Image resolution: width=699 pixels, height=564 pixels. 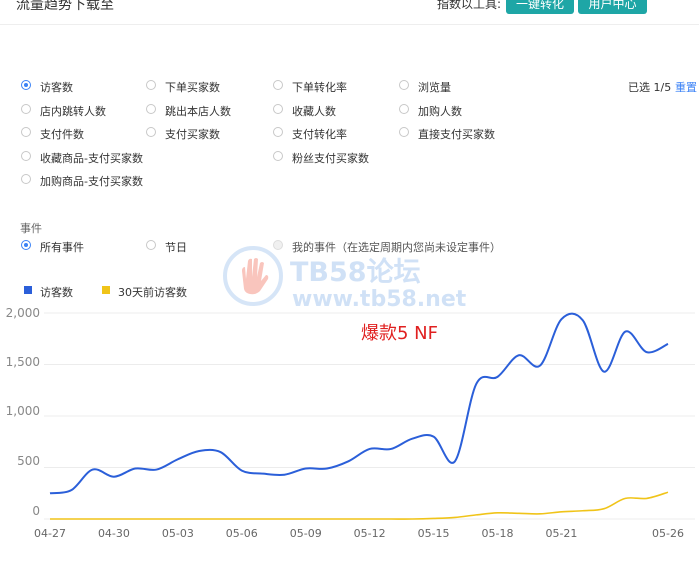 What do you see at coordinates (399, 333) in the screenshot?
I see `chart-annotation: 爆款5 NF` at bounding box center [399, 333].